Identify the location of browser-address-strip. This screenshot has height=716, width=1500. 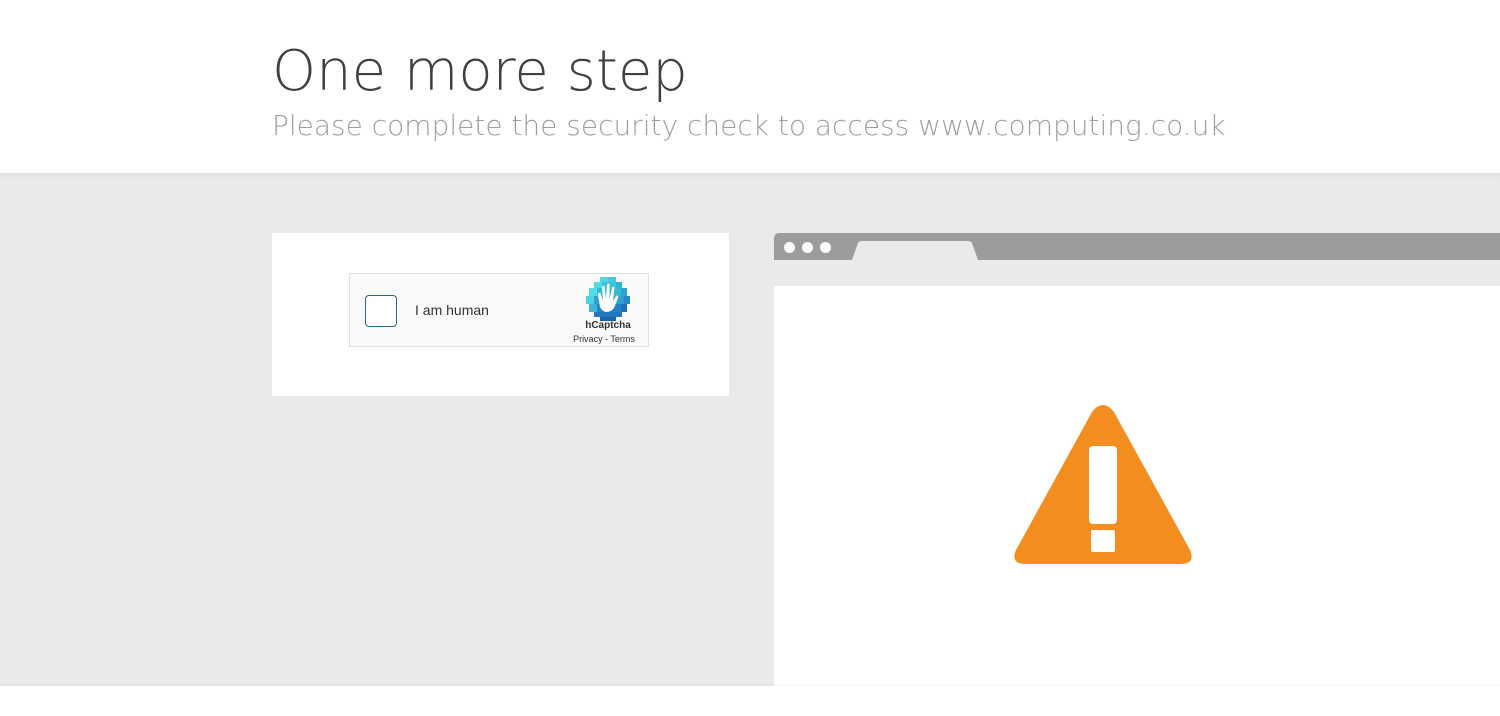
(1137, 273).